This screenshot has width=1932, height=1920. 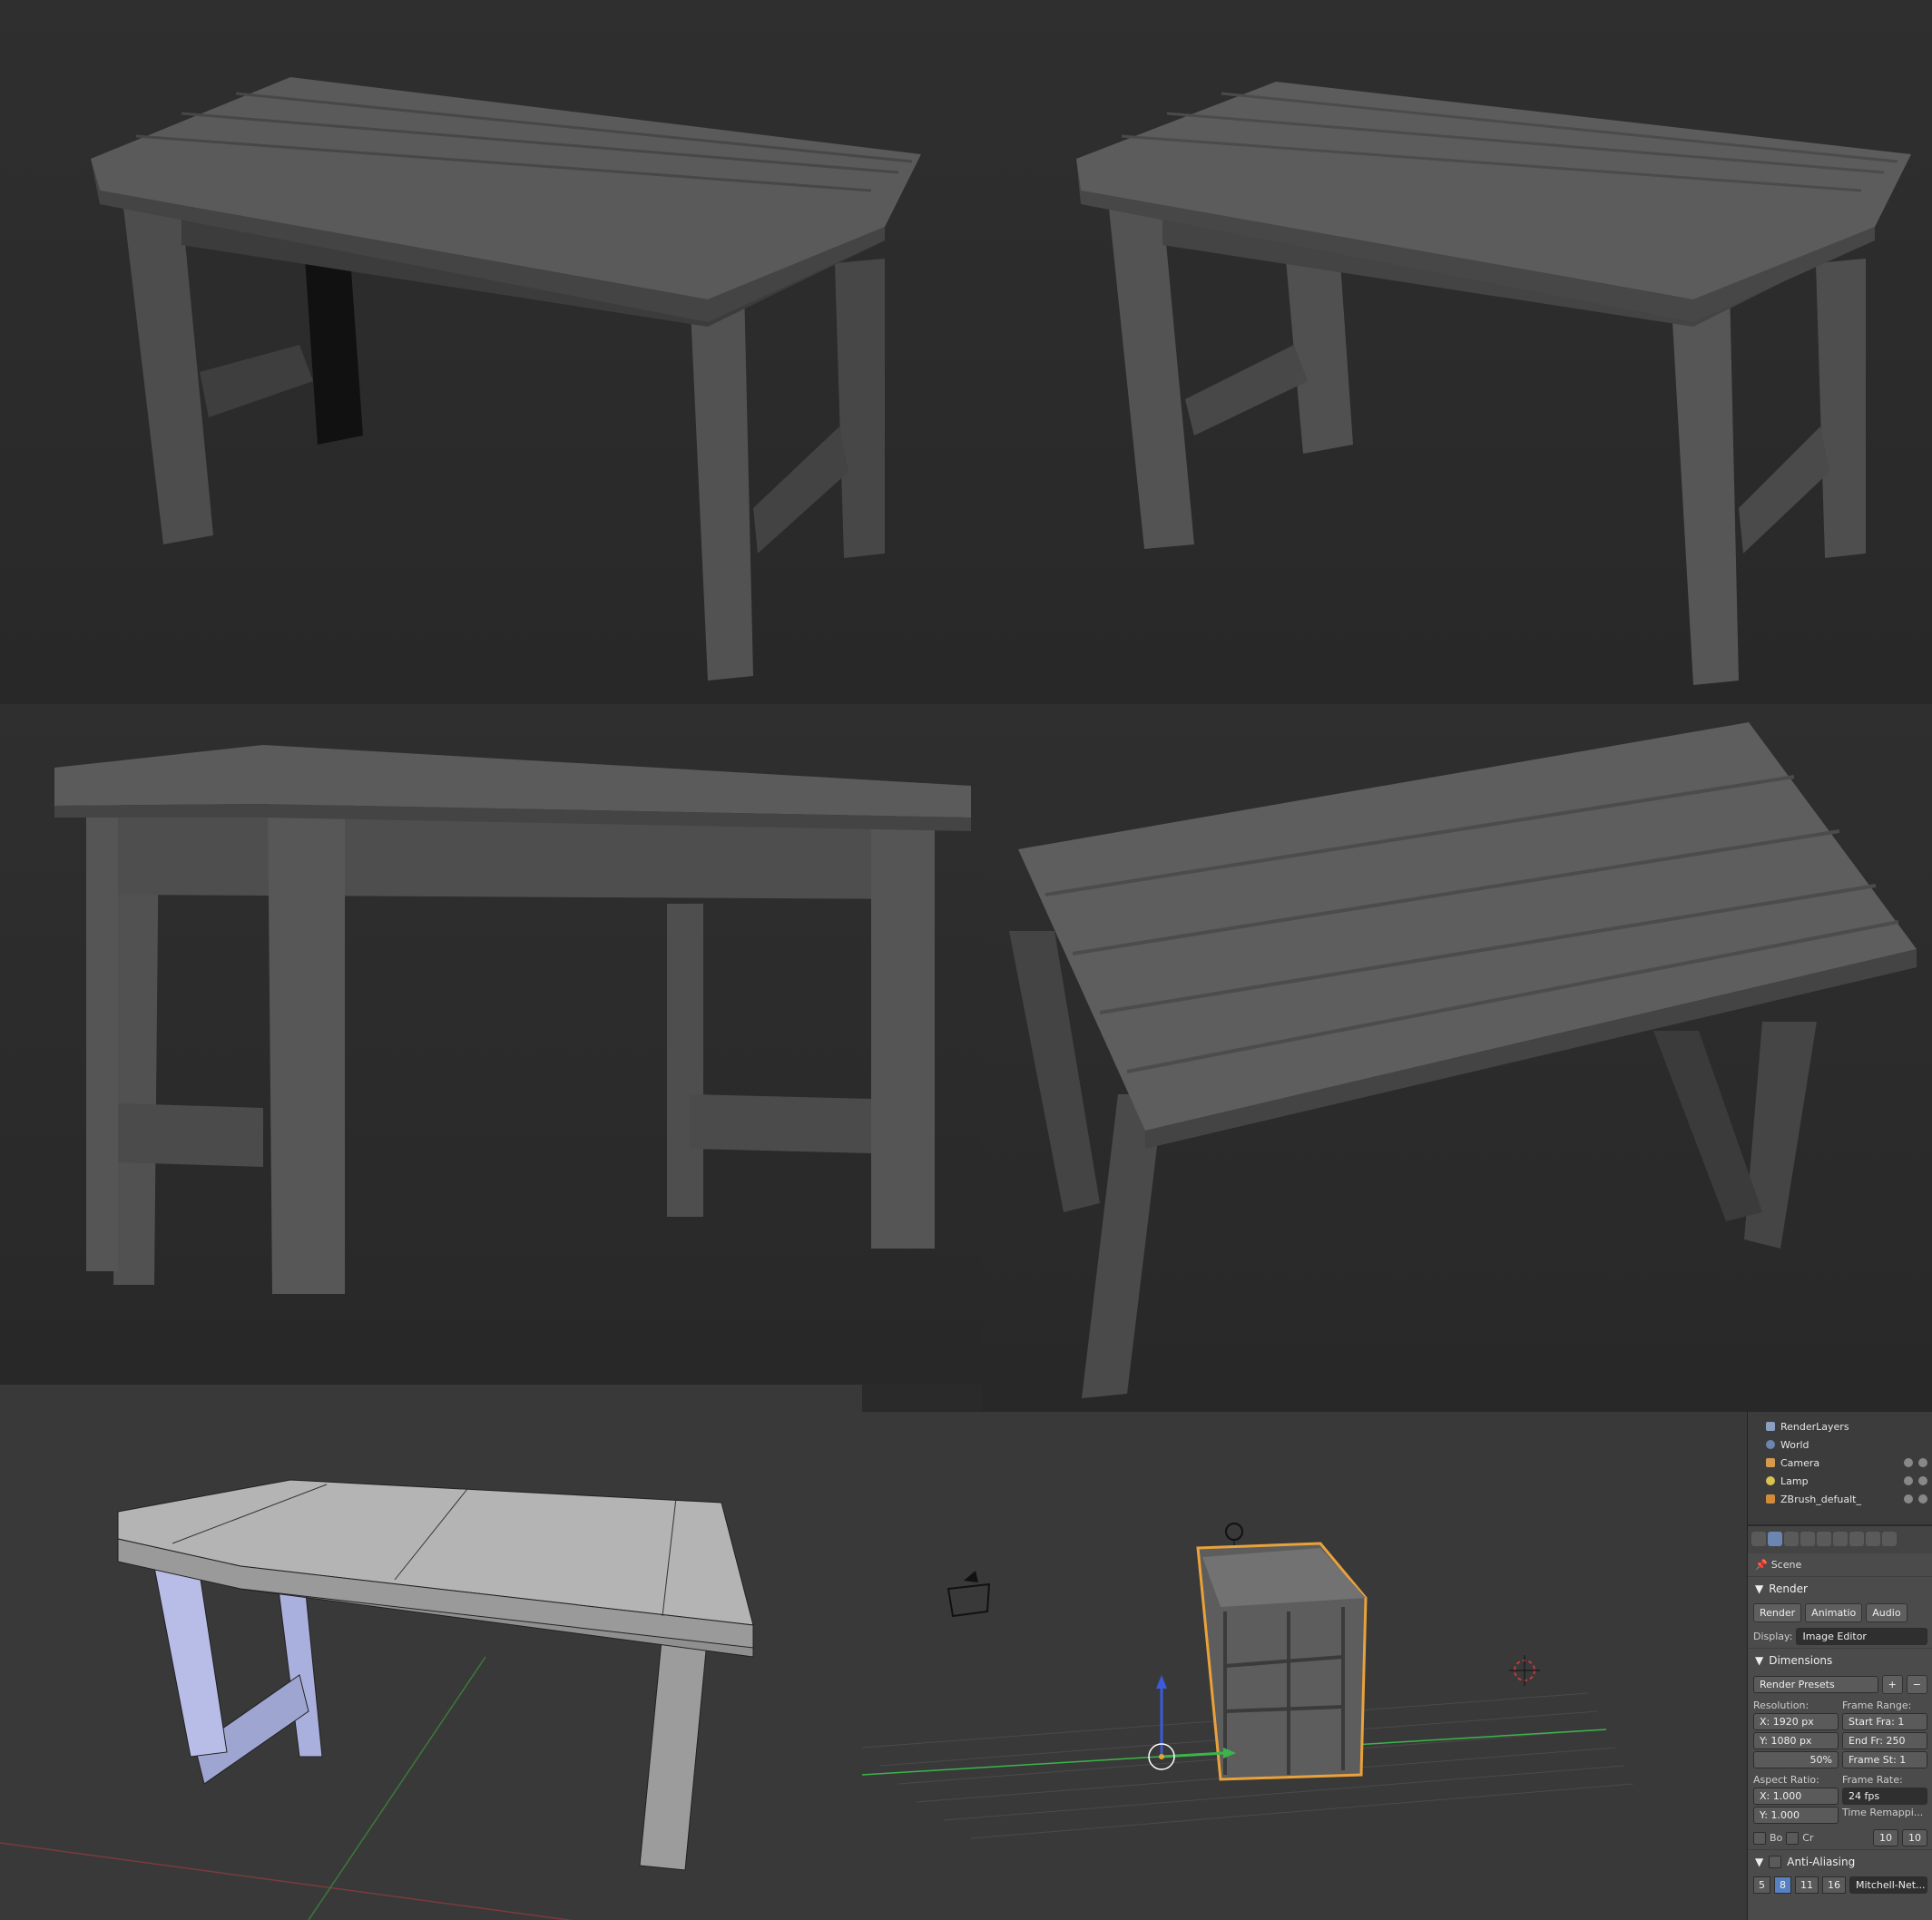 What do you see at coordinates (1840, 1499) in the screenshot?
I see `outliner-item-mesh: ZBrush_defualt_` at bounding box center [1840, 1499].